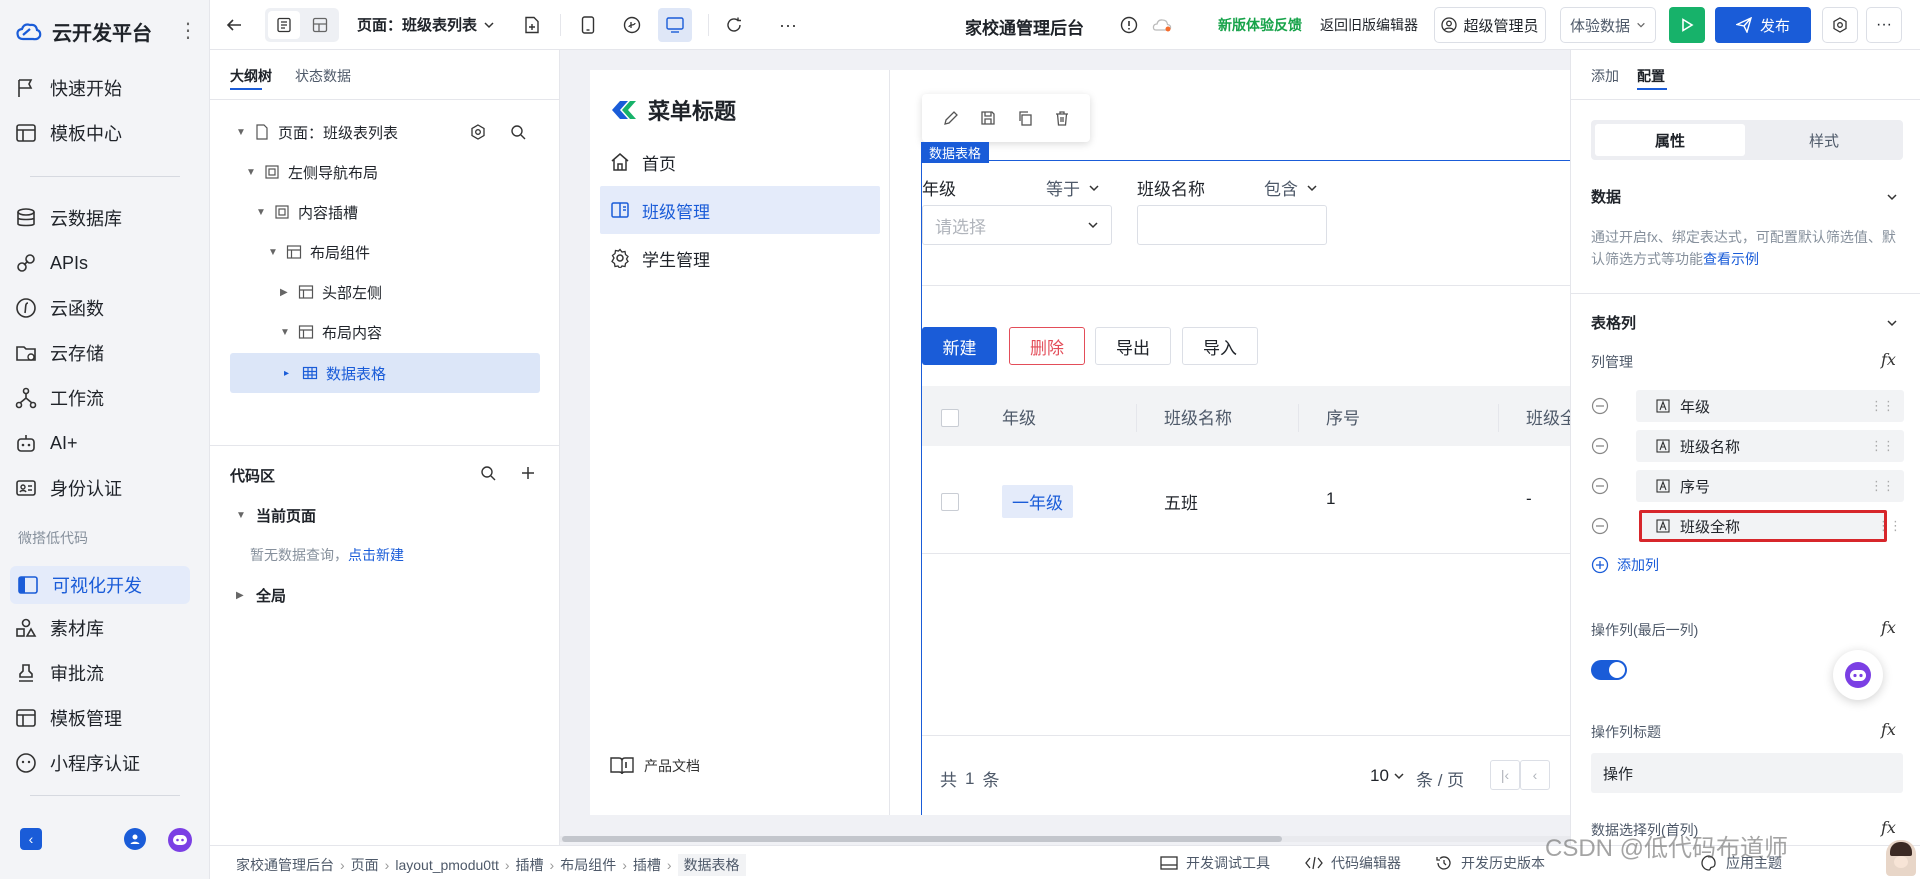  I want to click on nav-item-auth: 身份认证, so click(68, 488).